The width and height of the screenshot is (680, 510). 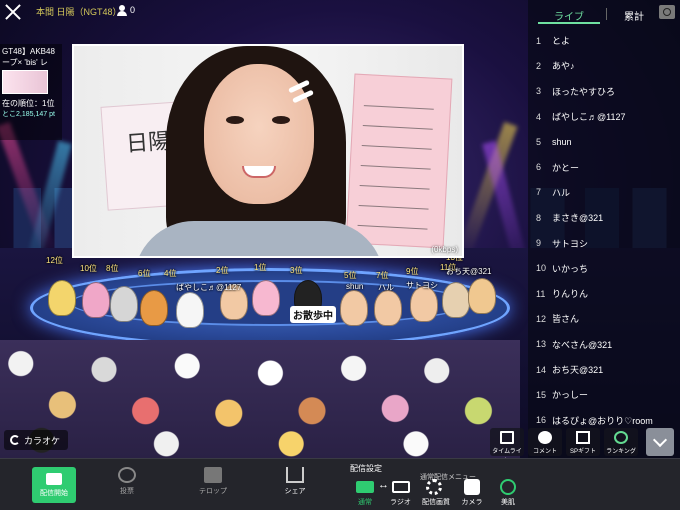 I want to click on comment-label: コメント, so click(x=544, y=452).